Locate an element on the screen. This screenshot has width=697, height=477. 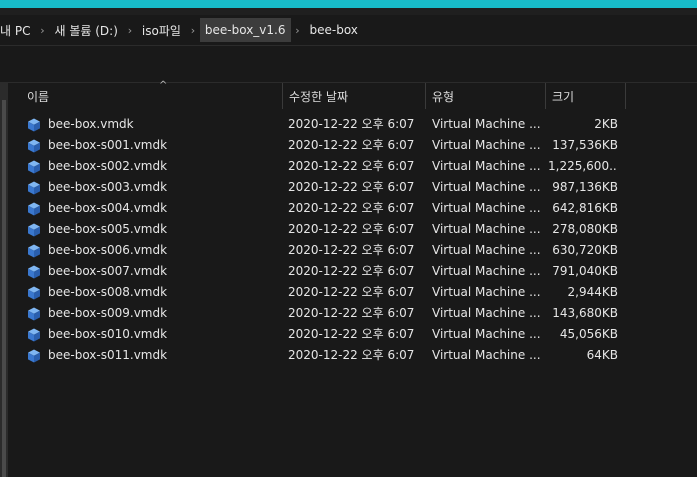
file-size: 143,680KB is located at coordinates (585, 313).